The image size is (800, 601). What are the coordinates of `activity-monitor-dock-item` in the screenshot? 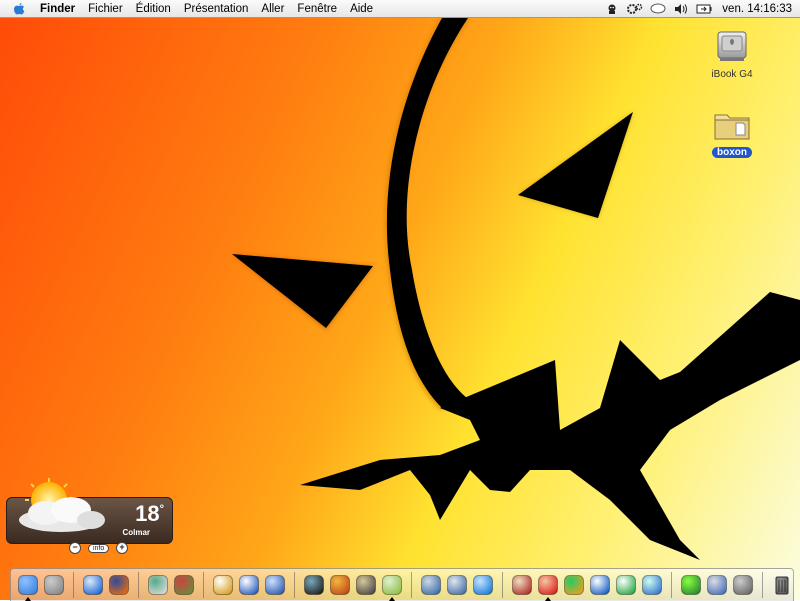 It's located at (691, 585).